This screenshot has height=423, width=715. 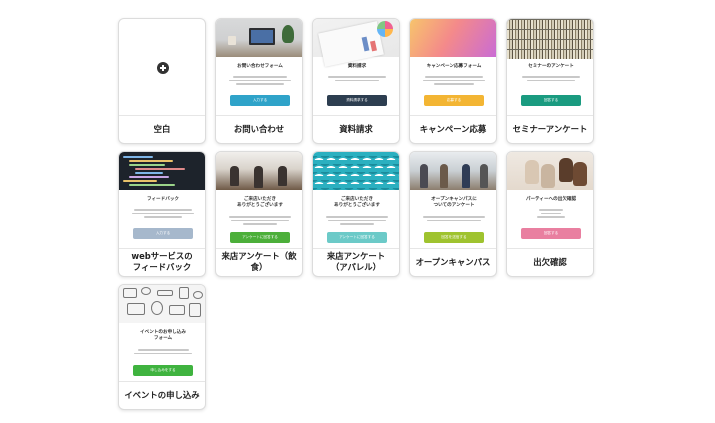 I want to click on template-card-campaign: キャンペーン応募フォーム 応募する キャンペーン応募, so click(x=453, y=81).